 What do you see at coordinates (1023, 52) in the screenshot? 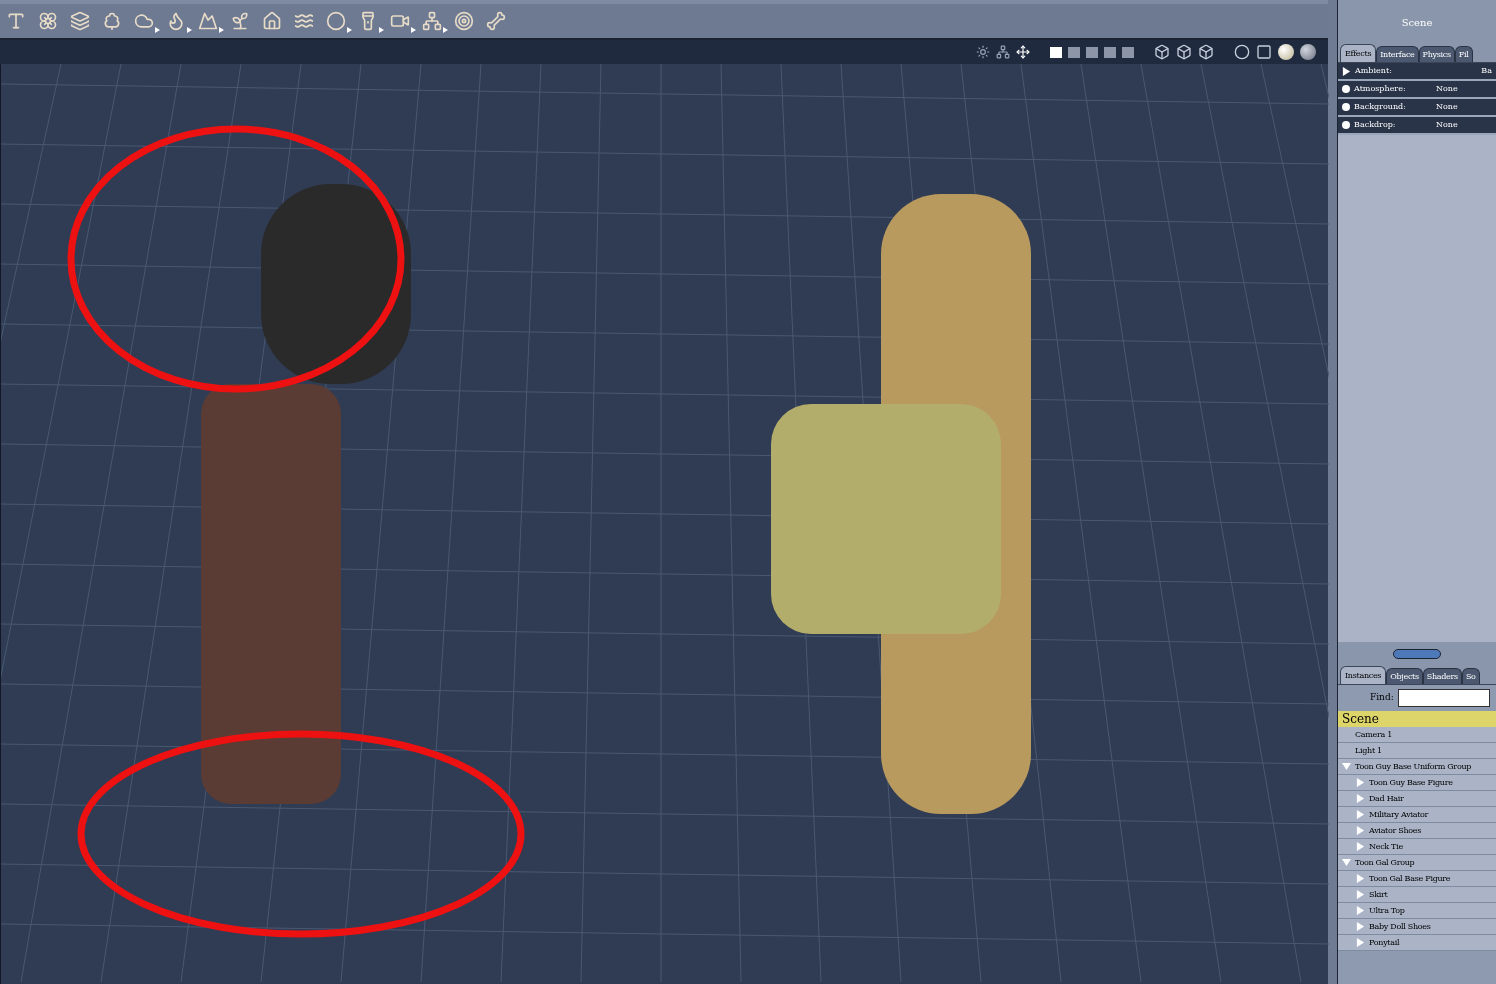
I see `move-icon` at bounding box center [1023, 52].